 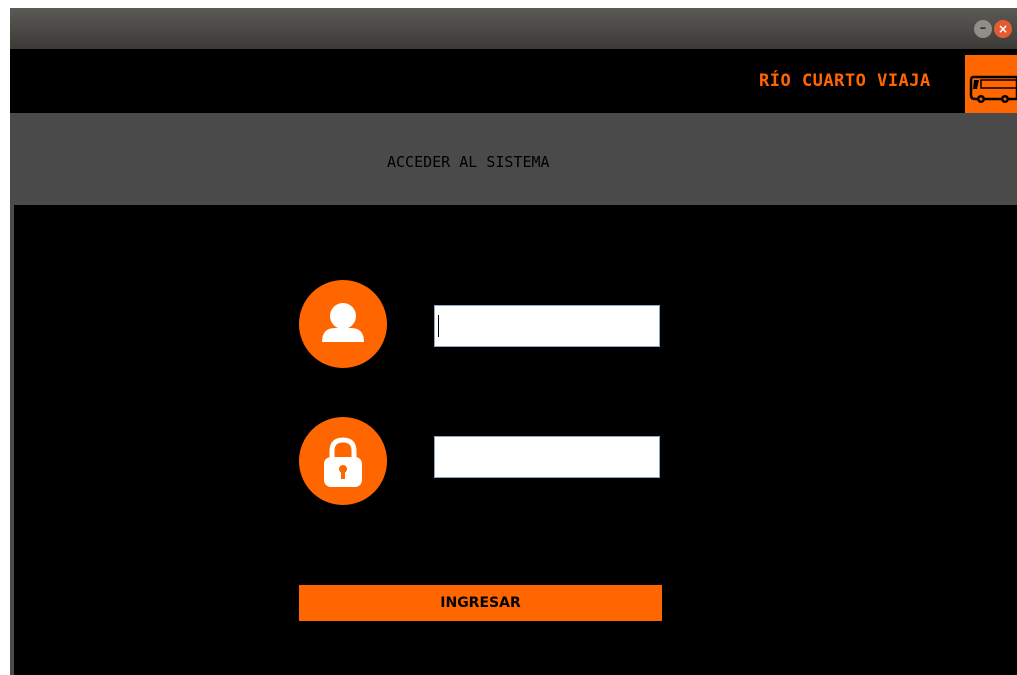 What do you see at coordinates (983, 29) in the screenshot?
I see `minimize-button: –` at bounding box center [983, 29].